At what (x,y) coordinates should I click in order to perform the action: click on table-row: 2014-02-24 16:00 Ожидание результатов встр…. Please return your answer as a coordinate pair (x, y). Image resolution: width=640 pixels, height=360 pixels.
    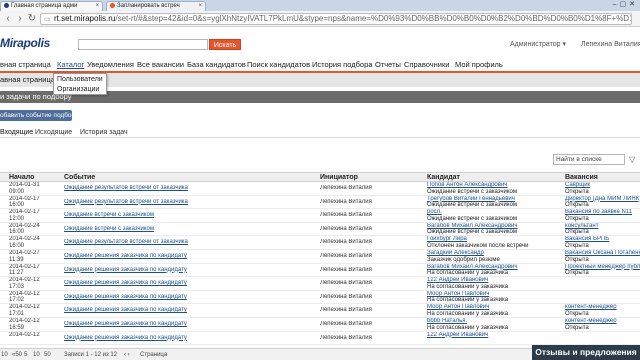
    Looking at the image, I should click on (320, 243).